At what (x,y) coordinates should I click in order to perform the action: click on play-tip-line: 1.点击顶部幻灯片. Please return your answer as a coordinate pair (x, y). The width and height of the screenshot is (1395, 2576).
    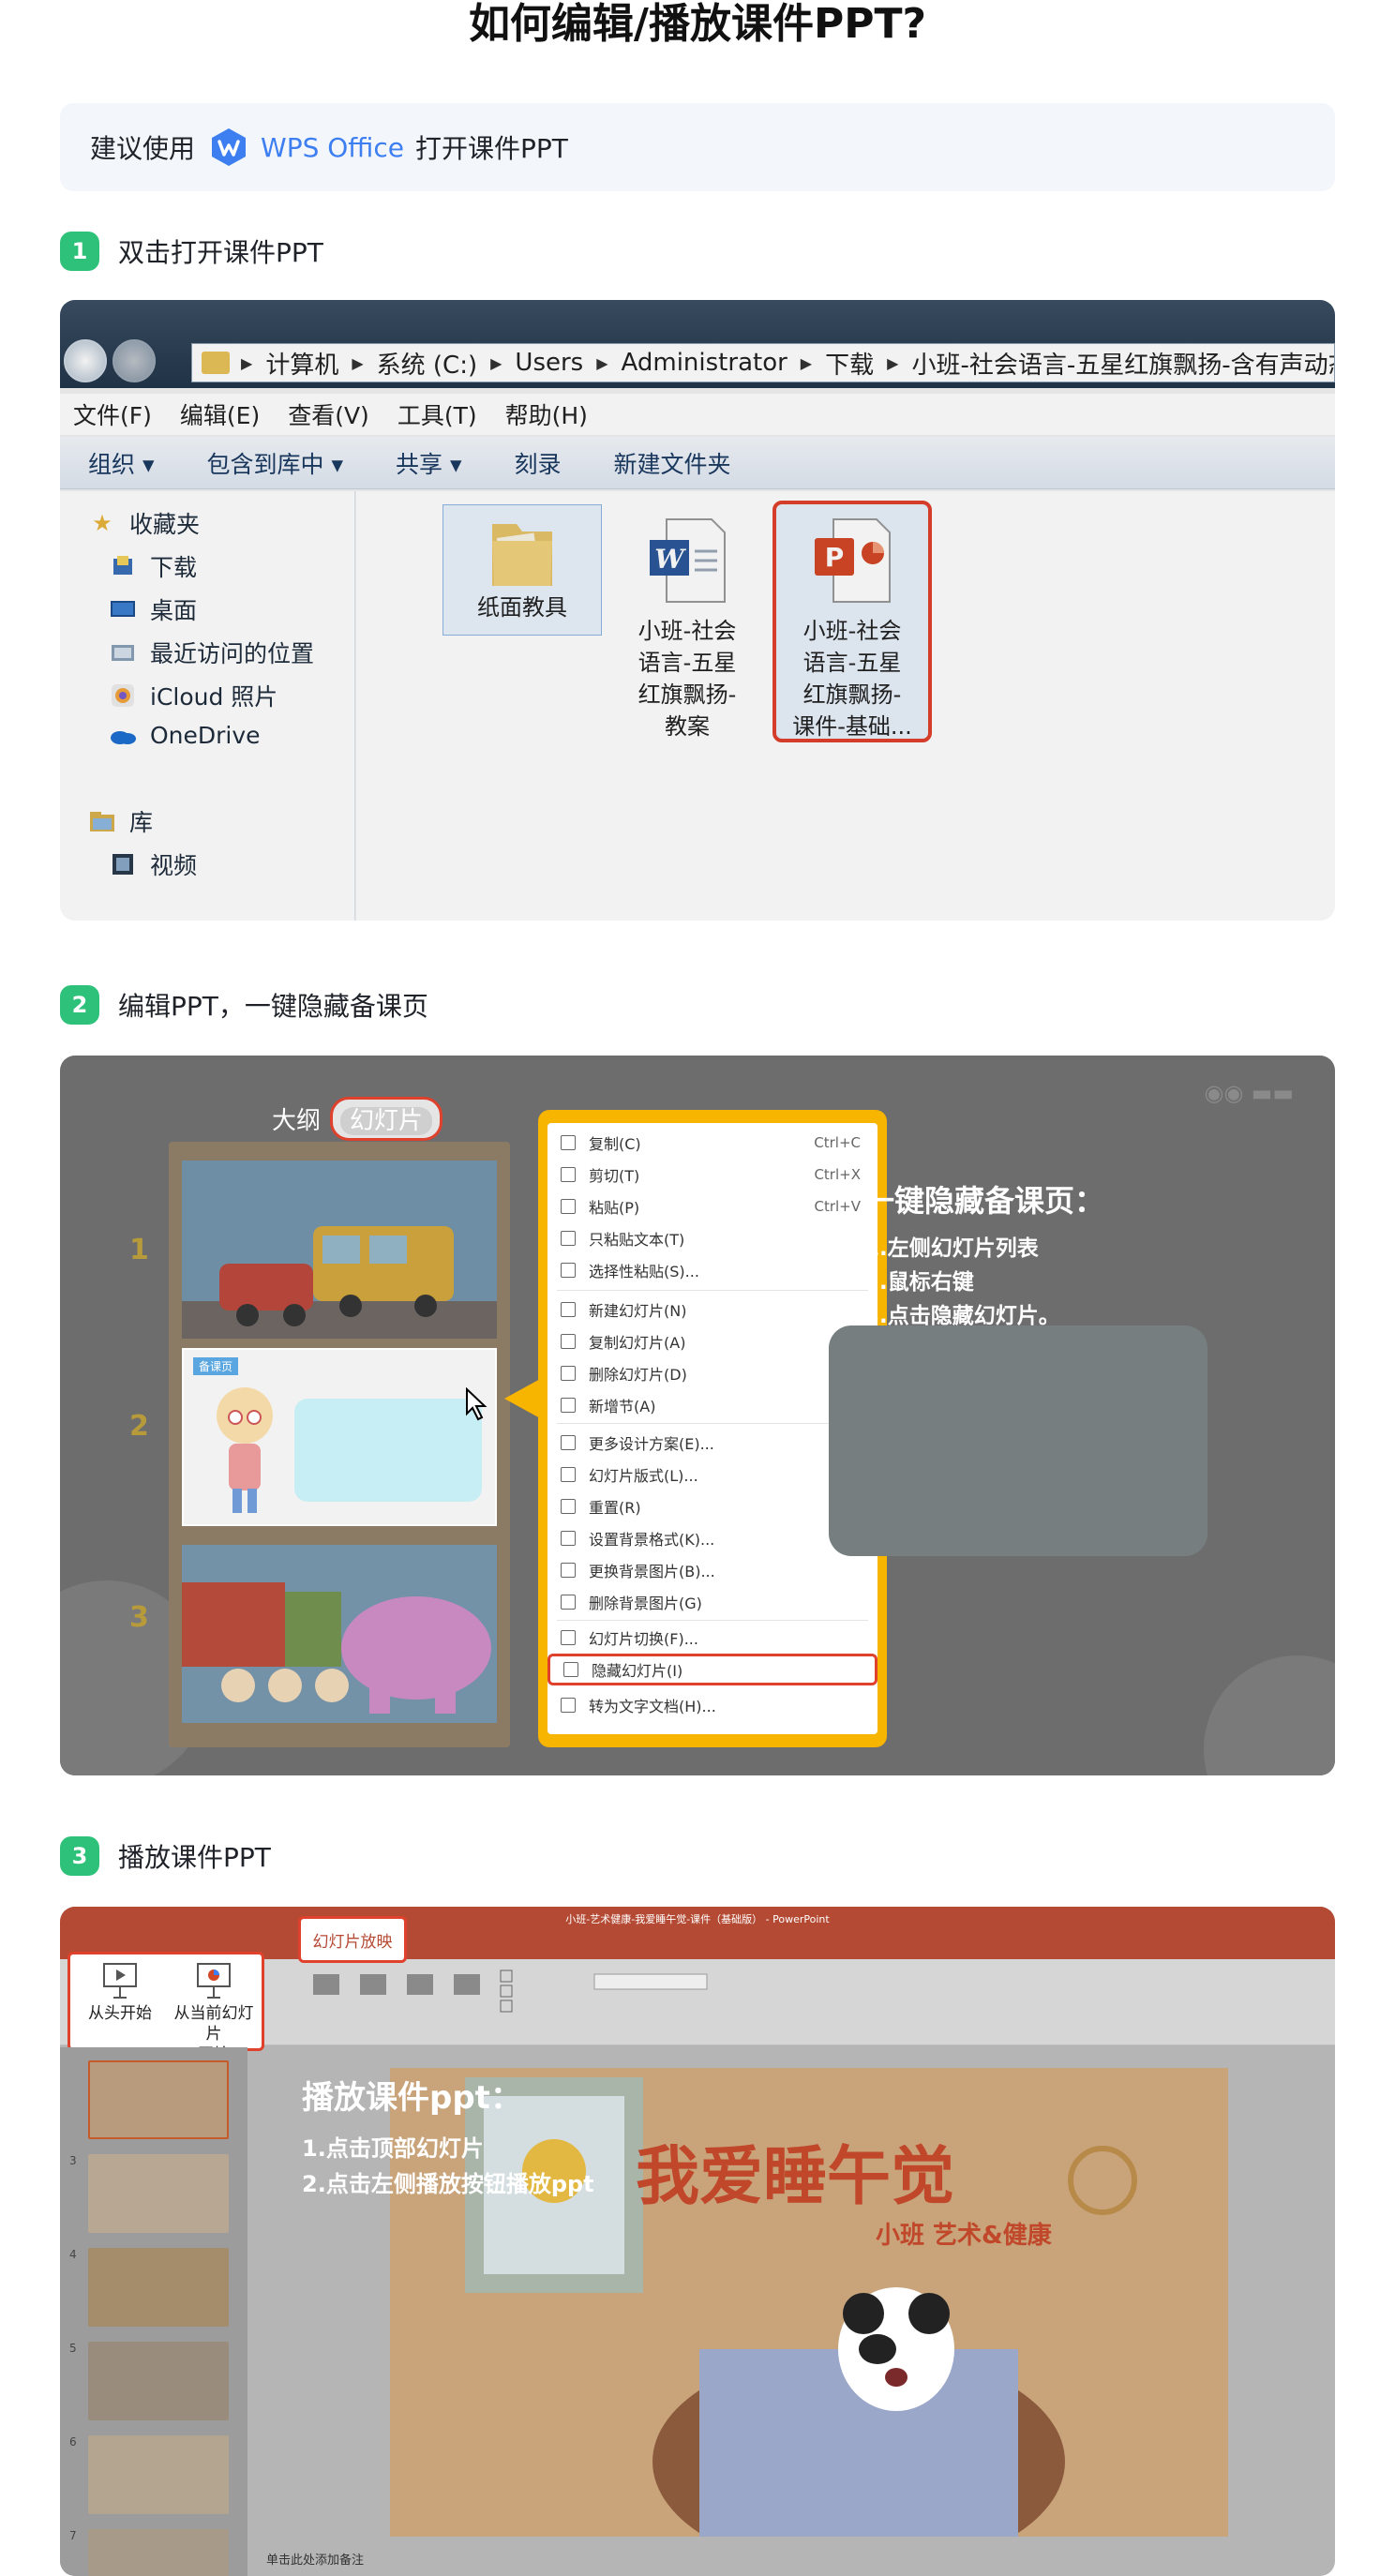
    Looking at the image, I should click on (393, 2149).